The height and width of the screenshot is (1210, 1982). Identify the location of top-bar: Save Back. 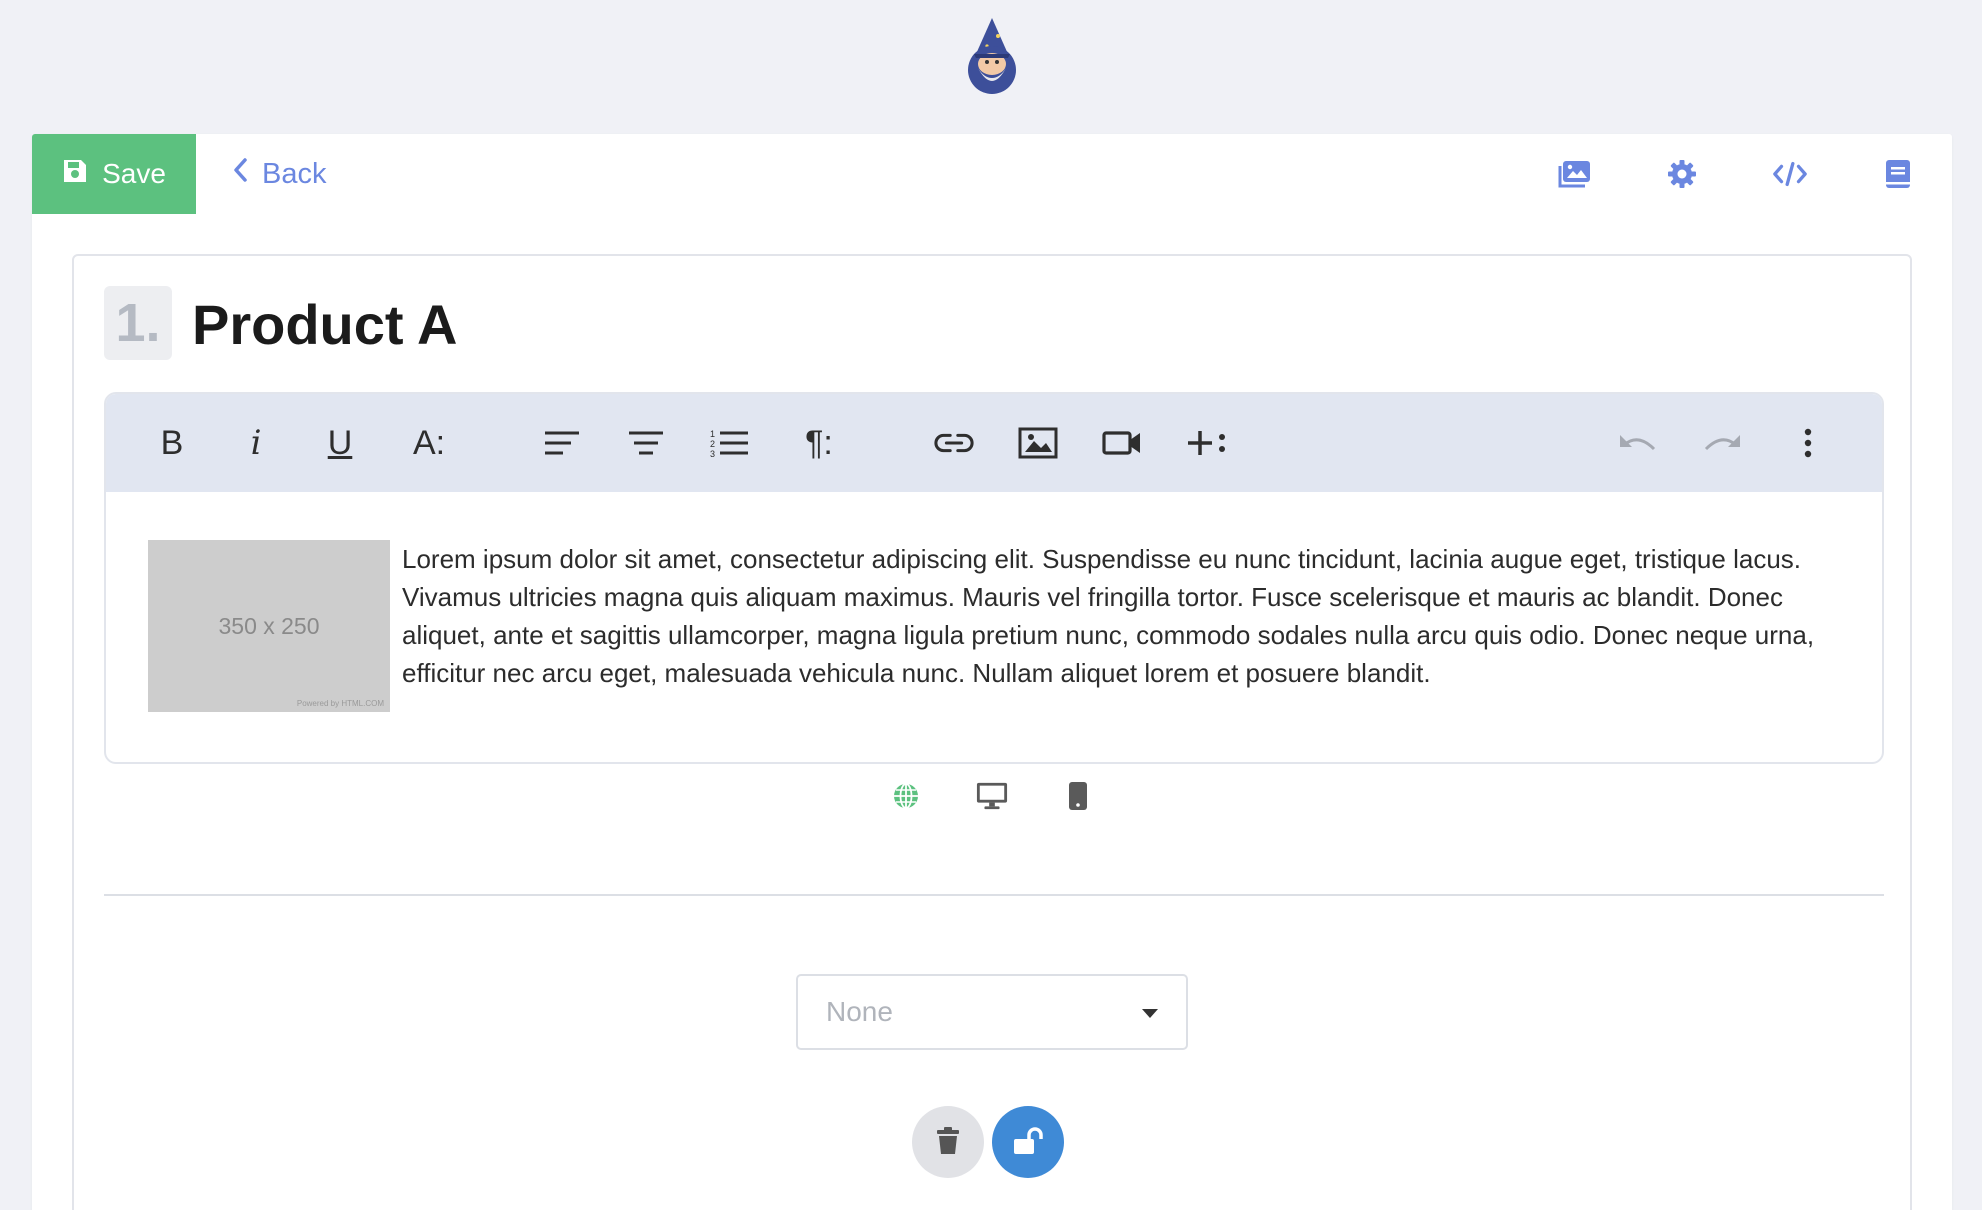
(992, 174).